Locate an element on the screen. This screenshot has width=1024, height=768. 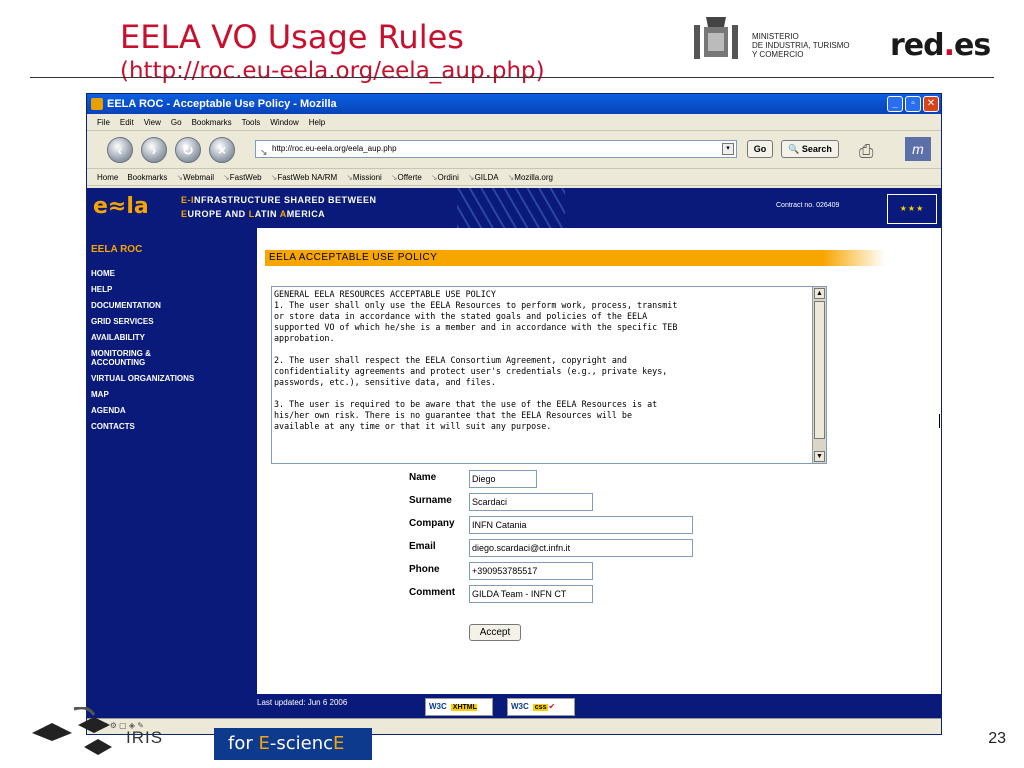
minimize-button: _ is located at coordinates (895, 104).